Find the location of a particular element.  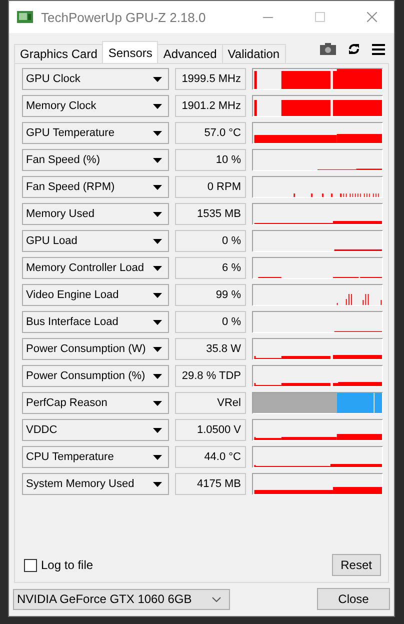

refresh-icon is located at coordinates (354, 49).